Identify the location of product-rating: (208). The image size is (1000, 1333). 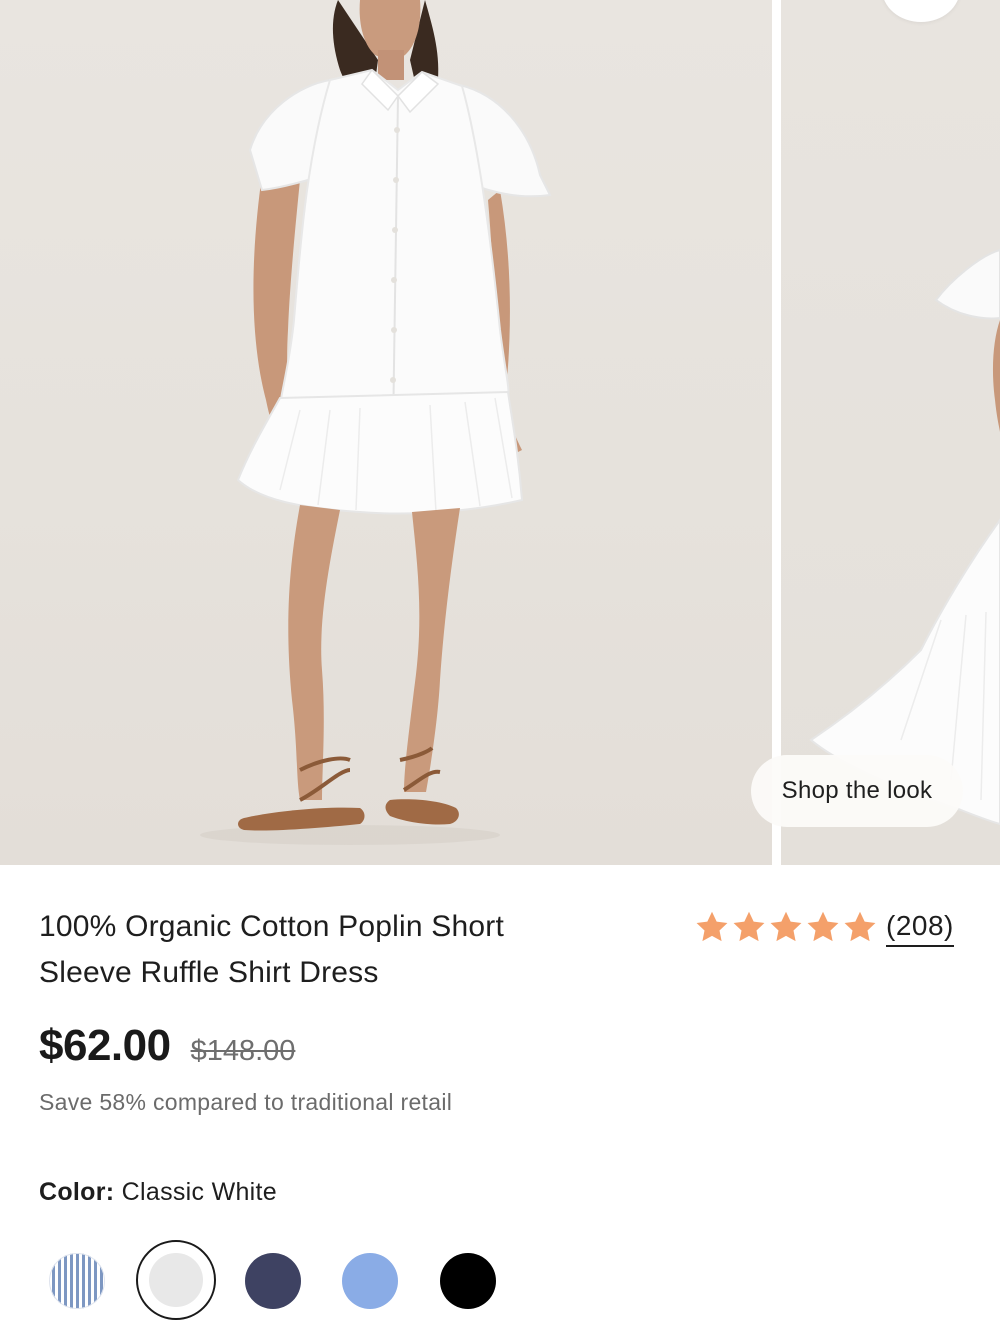
(824, 927).